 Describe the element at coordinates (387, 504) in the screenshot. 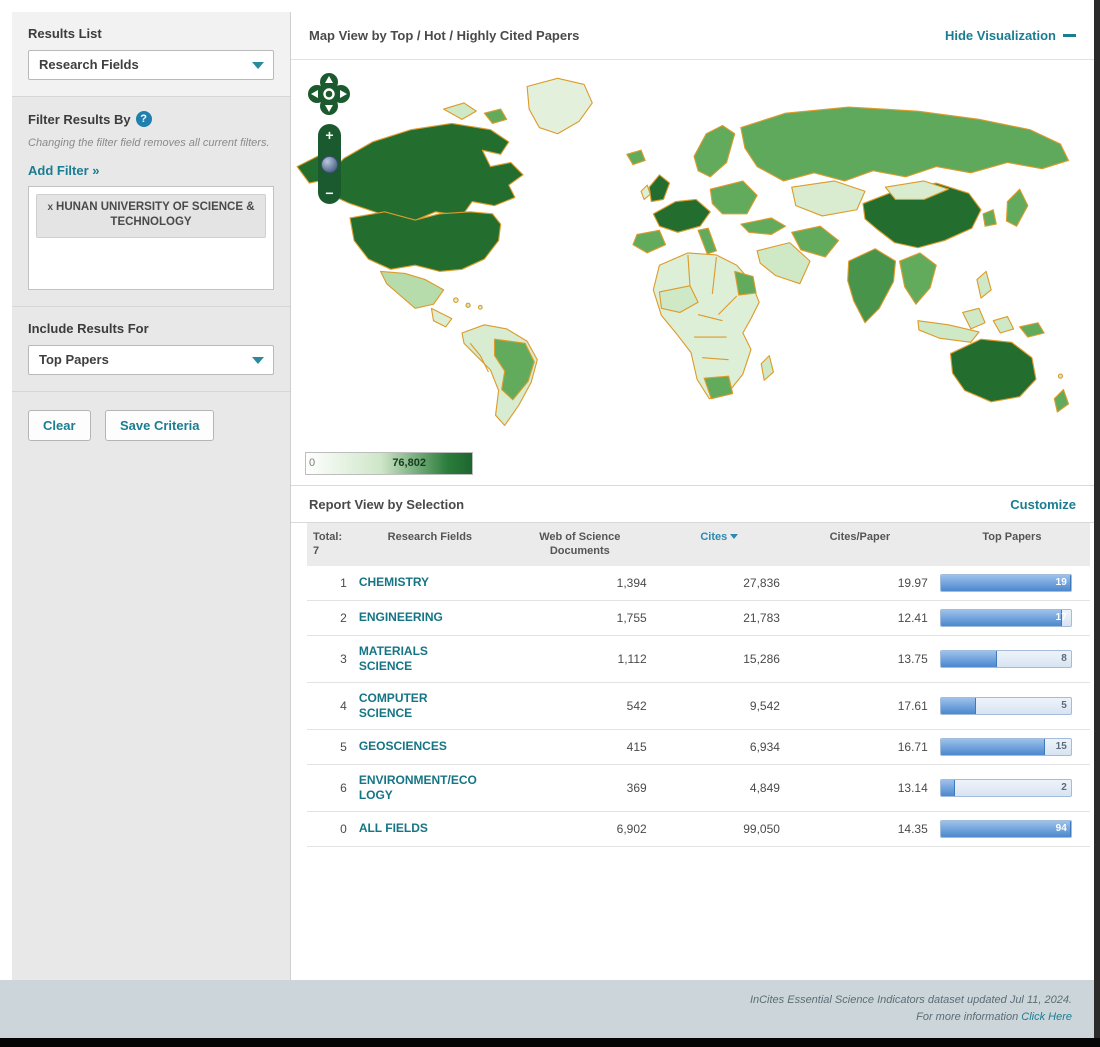

I see `report-title: Report View by Selection` at that location.